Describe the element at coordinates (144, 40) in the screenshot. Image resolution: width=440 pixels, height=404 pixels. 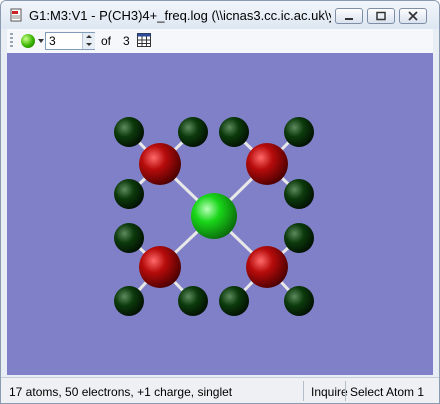
I see `frame-table-icon` at that location.